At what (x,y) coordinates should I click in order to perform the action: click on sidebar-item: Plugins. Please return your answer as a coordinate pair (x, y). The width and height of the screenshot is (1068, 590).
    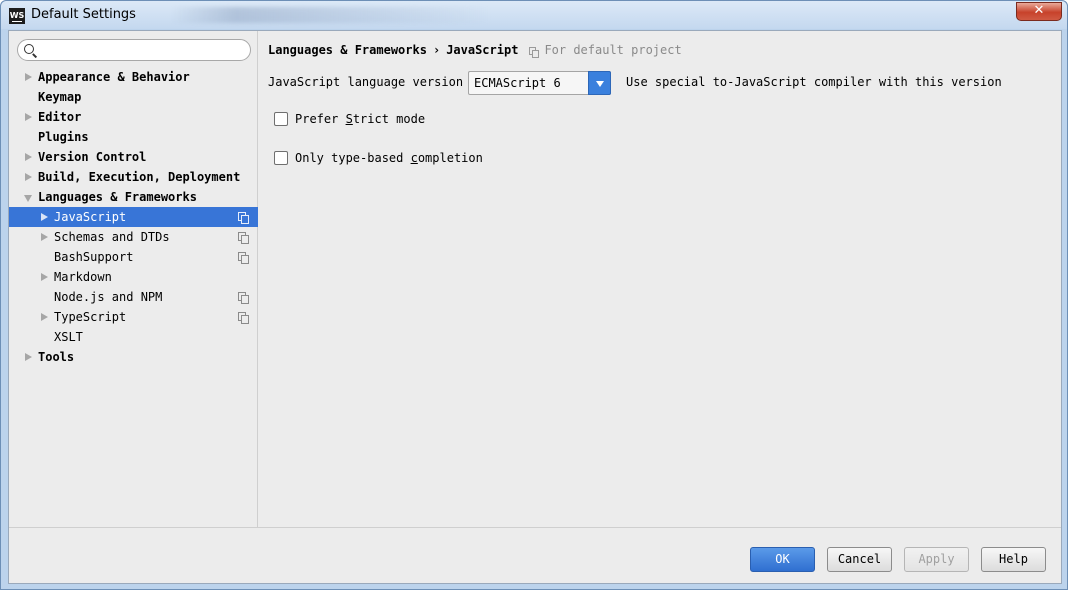
    Looking at the image, I should click on (133, 137).